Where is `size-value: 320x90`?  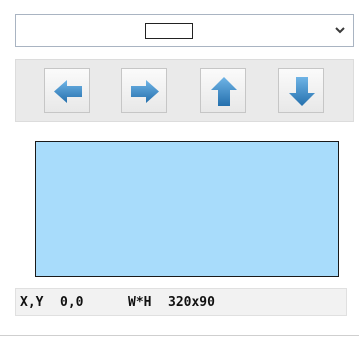
size-value: 320x90 is located at coordinates (191, 302).